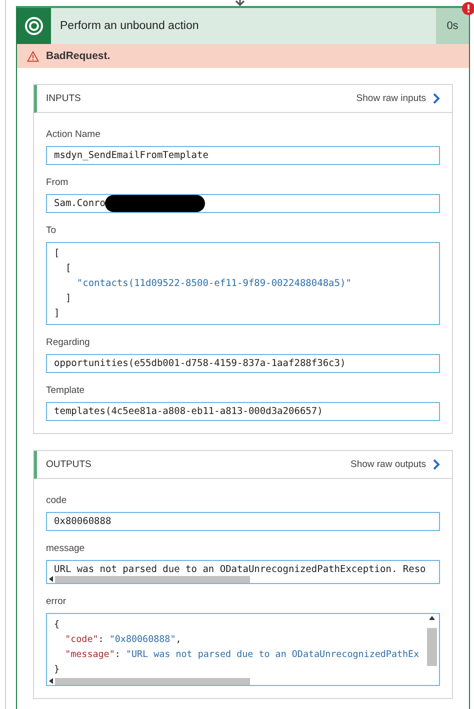 The width and height of the screenshot is (474, 709). Describe the element at coordinates (129, 26) in the screenshot. I see `action-title: Perform an unbound action` at that location.